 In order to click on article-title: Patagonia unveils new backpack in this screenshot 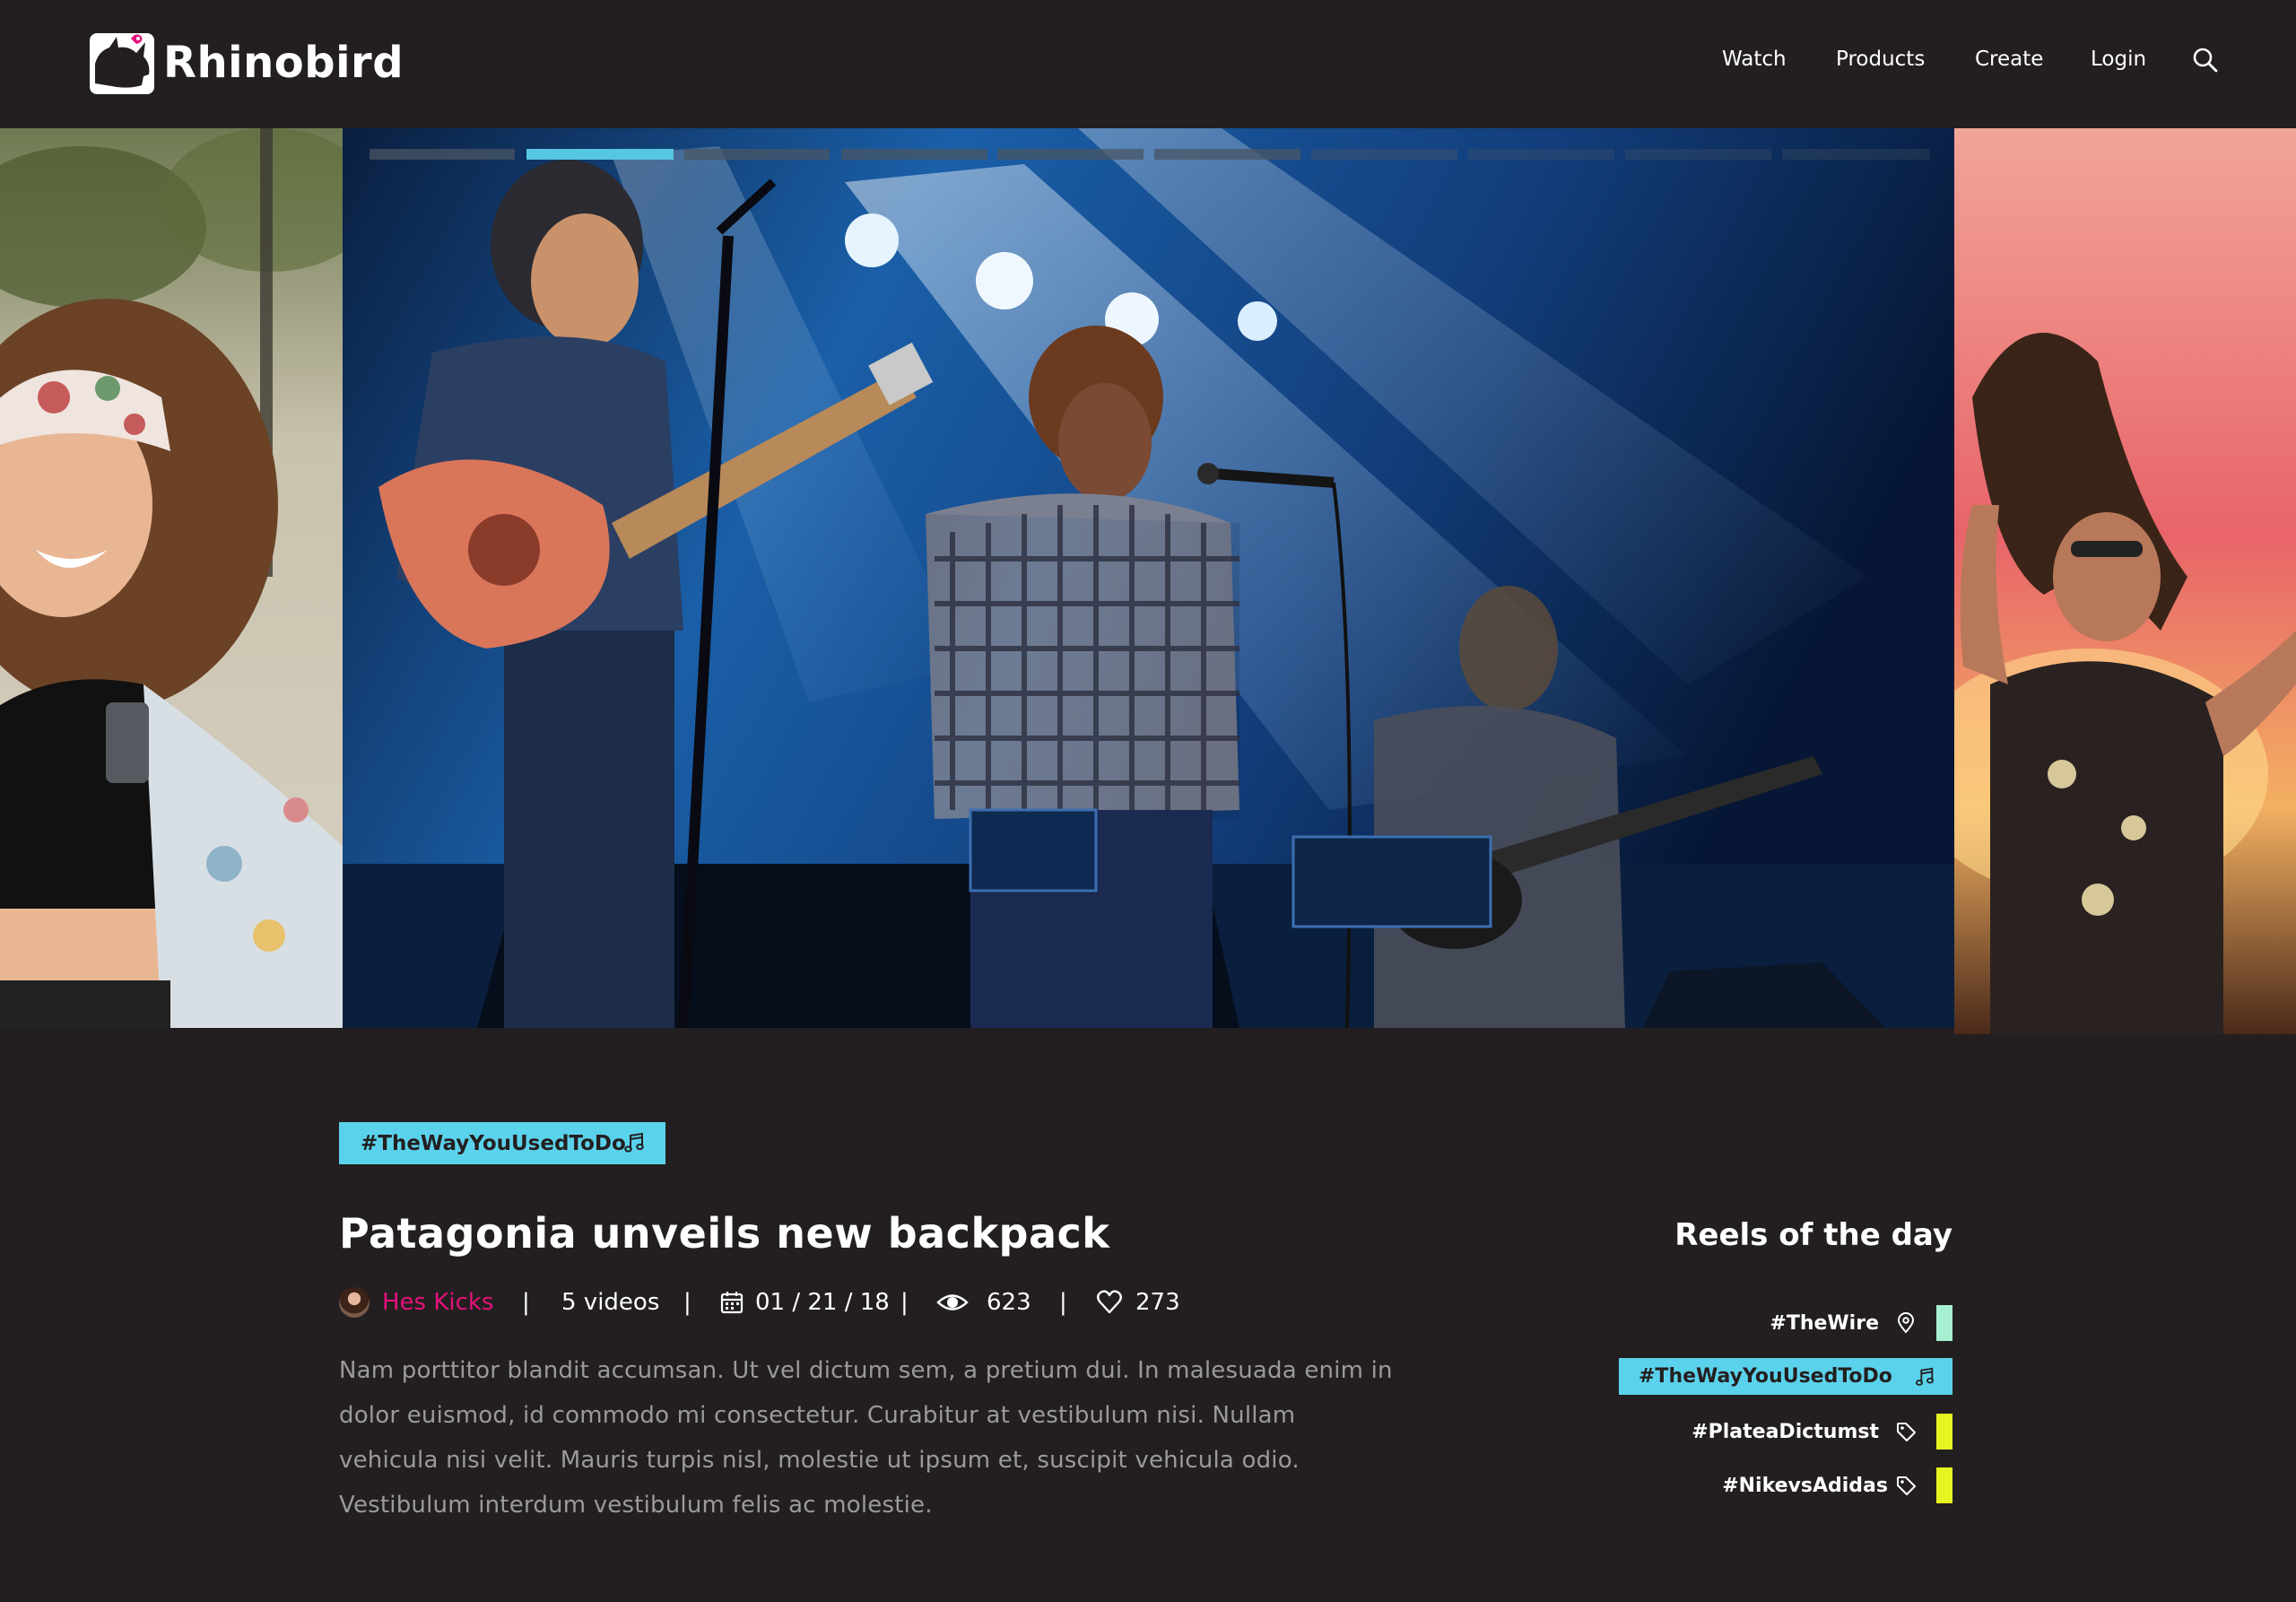, I will do `click(724, 1233)`.